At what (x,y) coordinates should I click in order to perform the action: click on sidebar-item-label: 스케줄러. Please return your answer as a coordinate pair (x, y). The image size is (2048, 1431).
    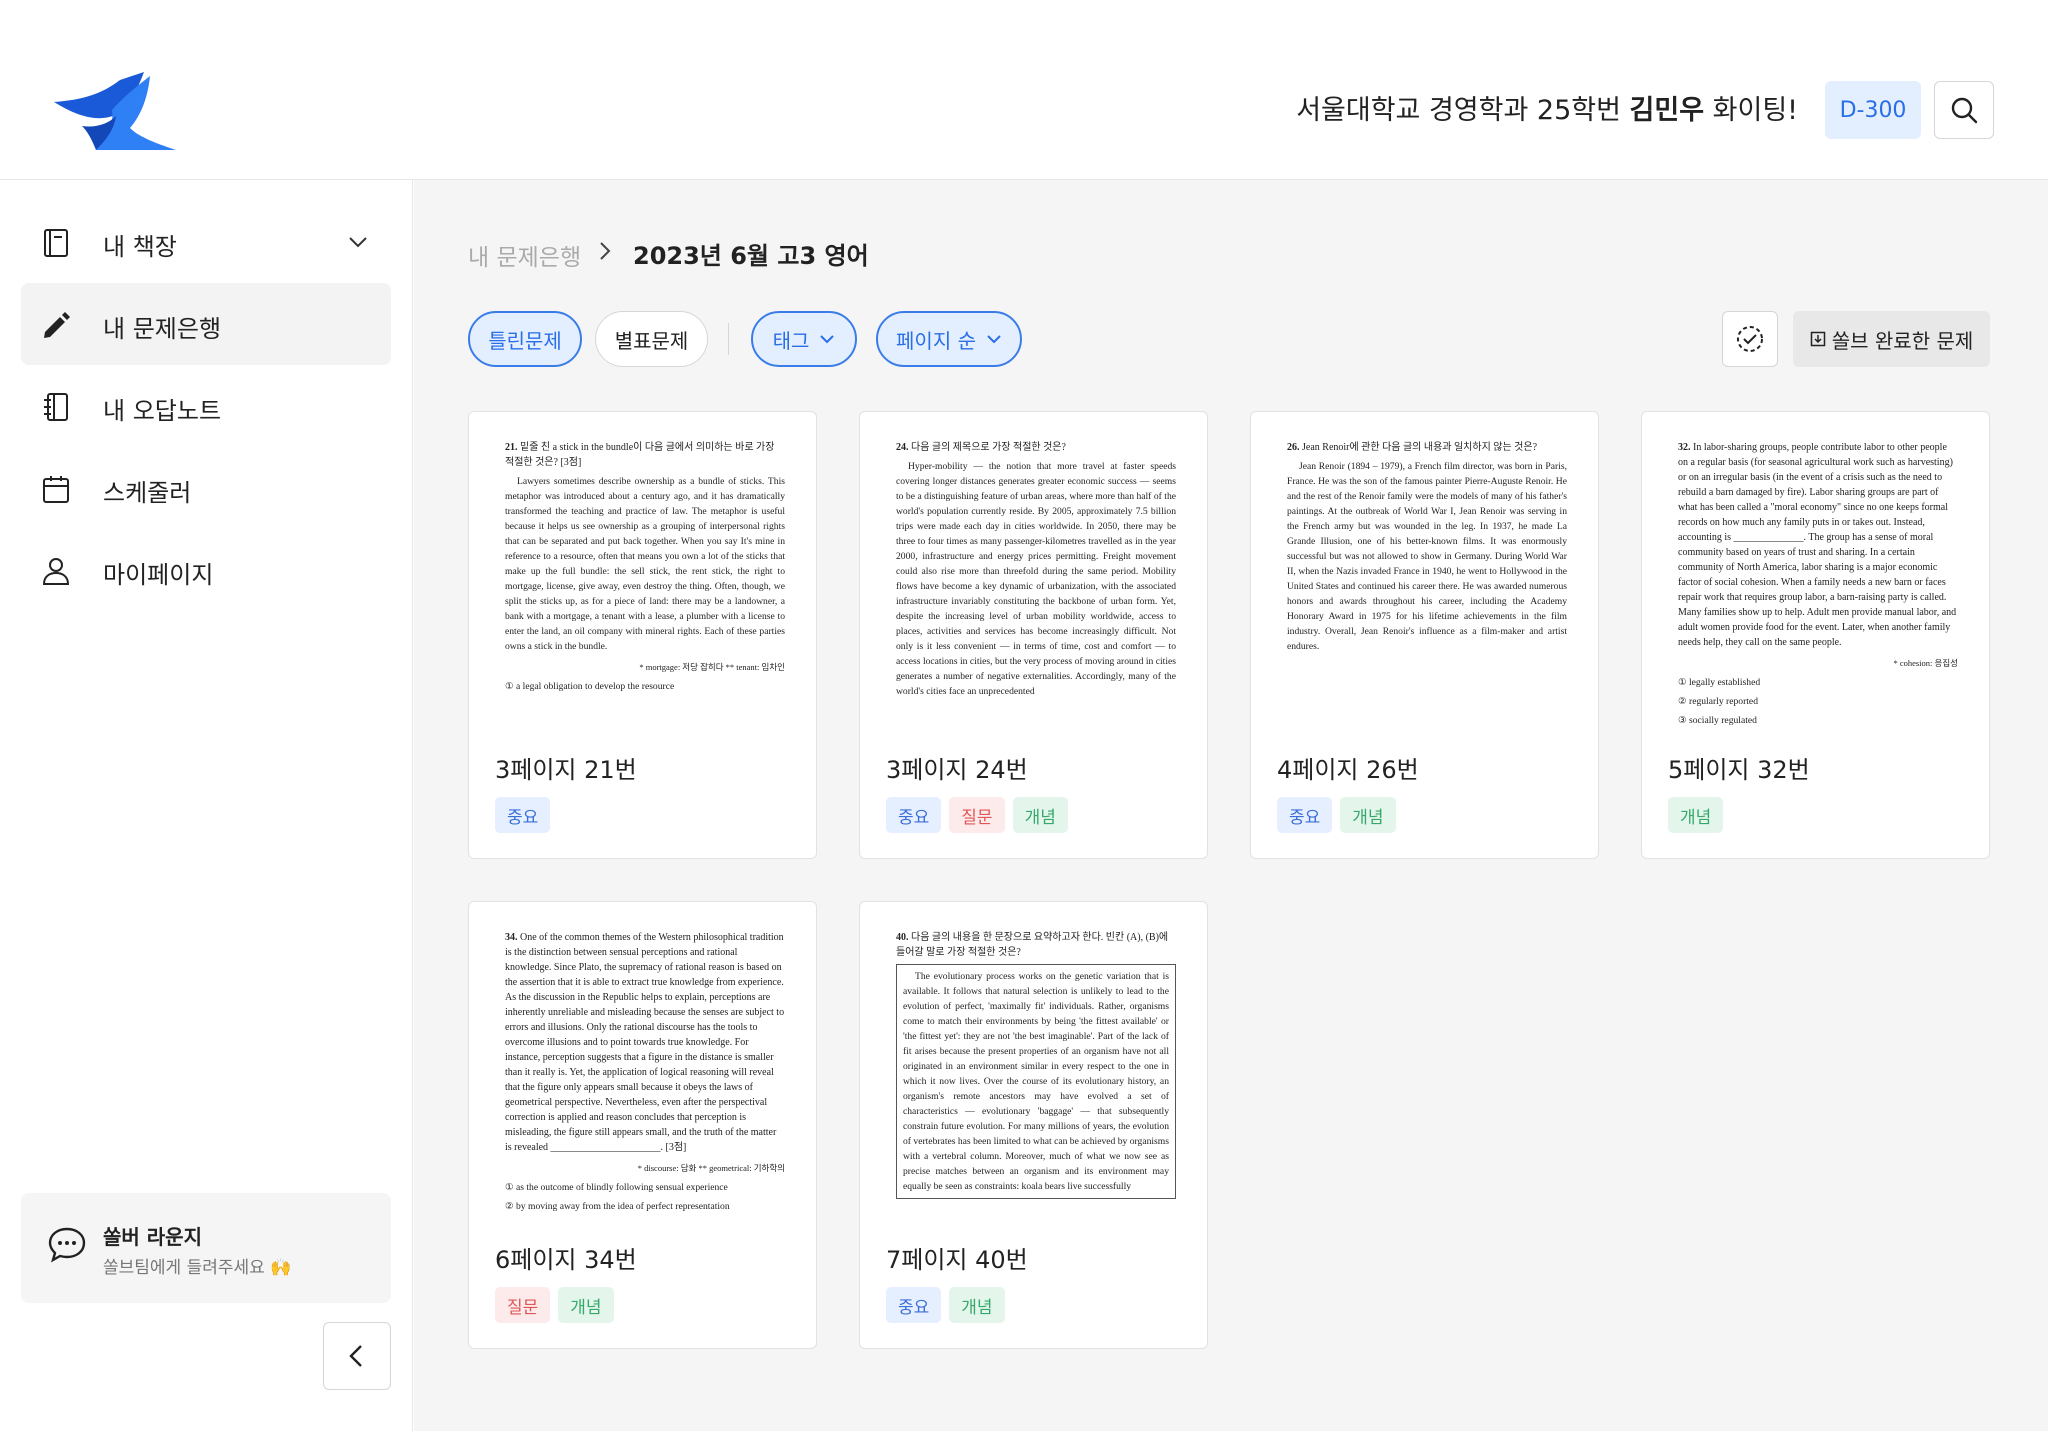
    Looking at the image, I should click on (147, 493).